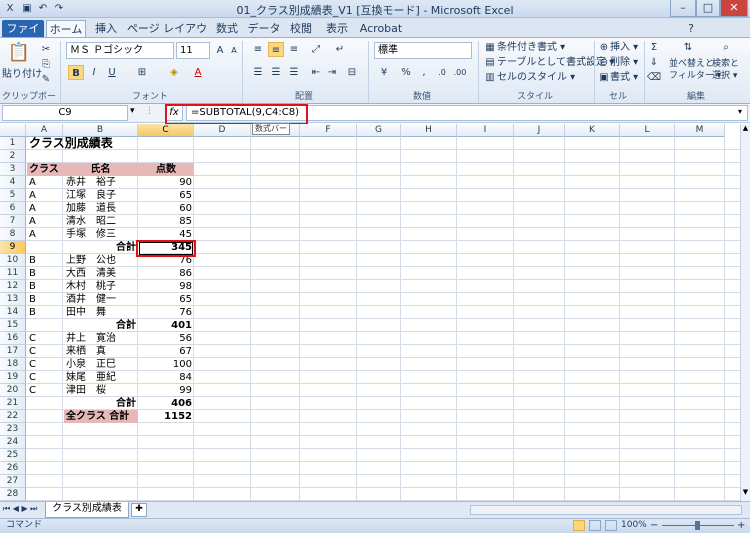 The width and height of the screenshot is (750, 533). I want to click on column-header-j: J, so click(539, 130).